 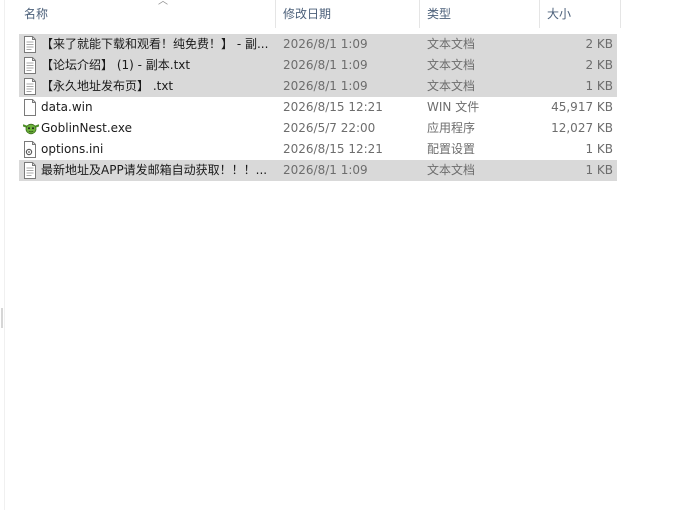 What do you see at coordinates (86, 128) in the screenshot?
I see `file-name: GoblinNest.exe` at bounding box center [86, 128].